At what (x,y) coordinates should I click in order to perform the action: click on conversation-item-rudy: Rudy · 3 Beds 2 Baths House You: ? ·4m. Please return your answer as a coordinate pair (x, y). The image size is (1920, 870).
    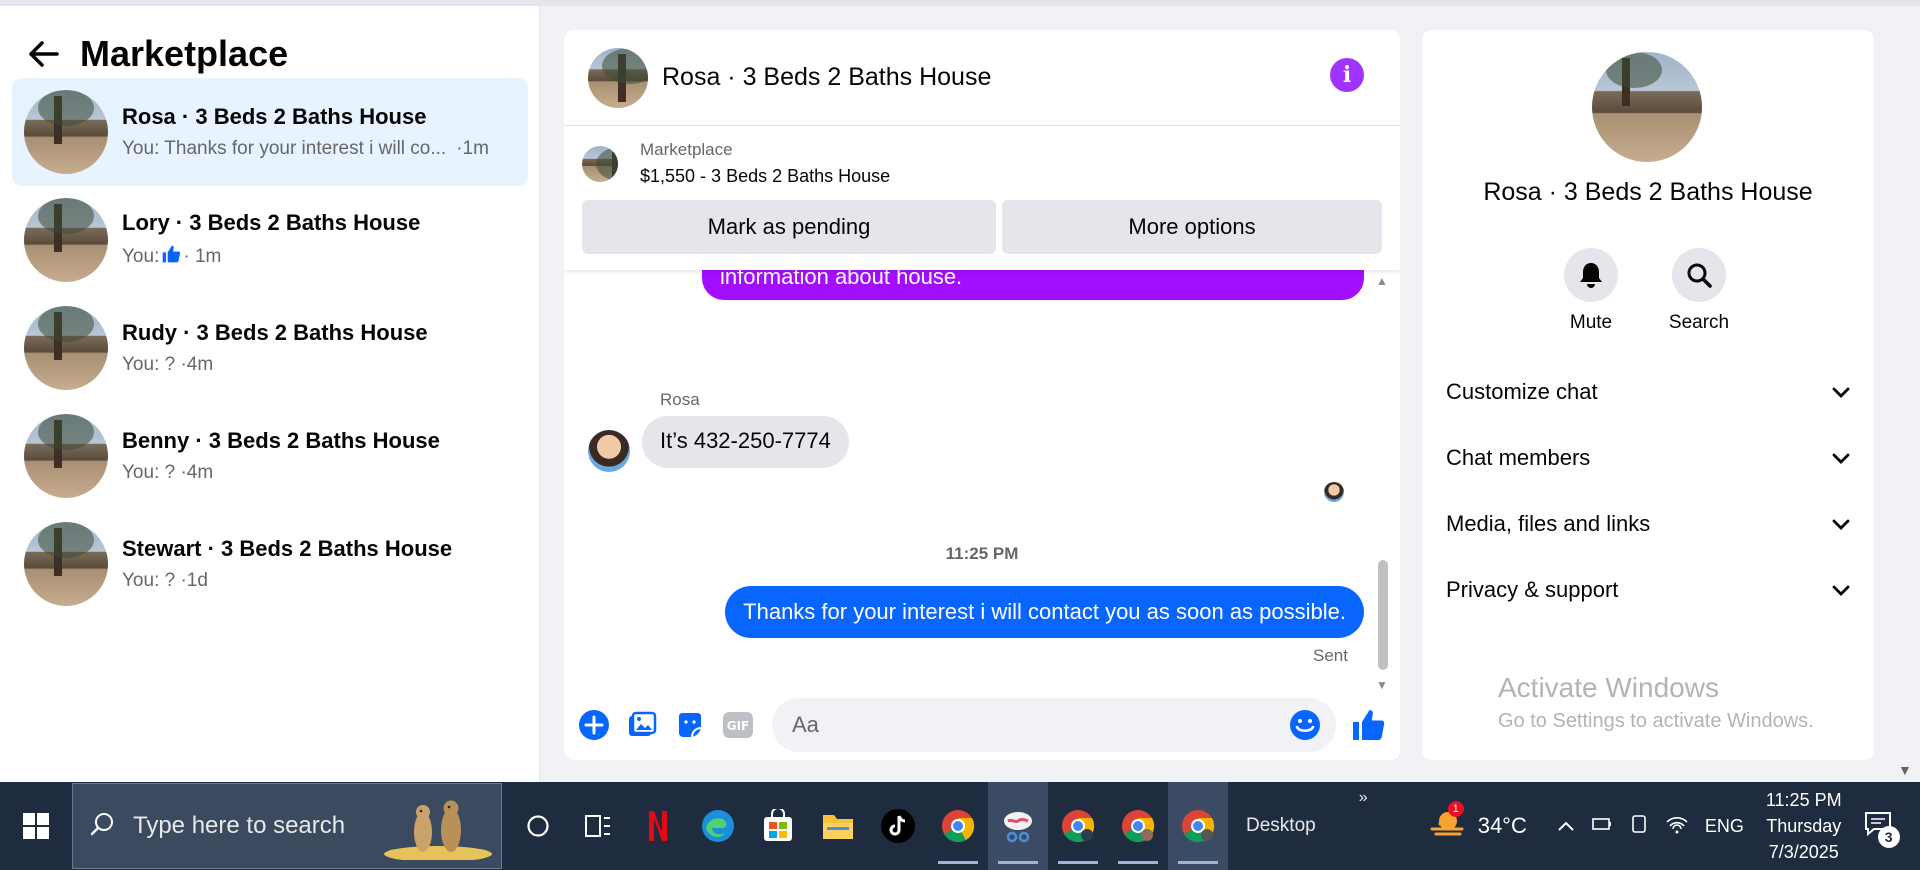
    Looking at the image, I should click on (270, 348).